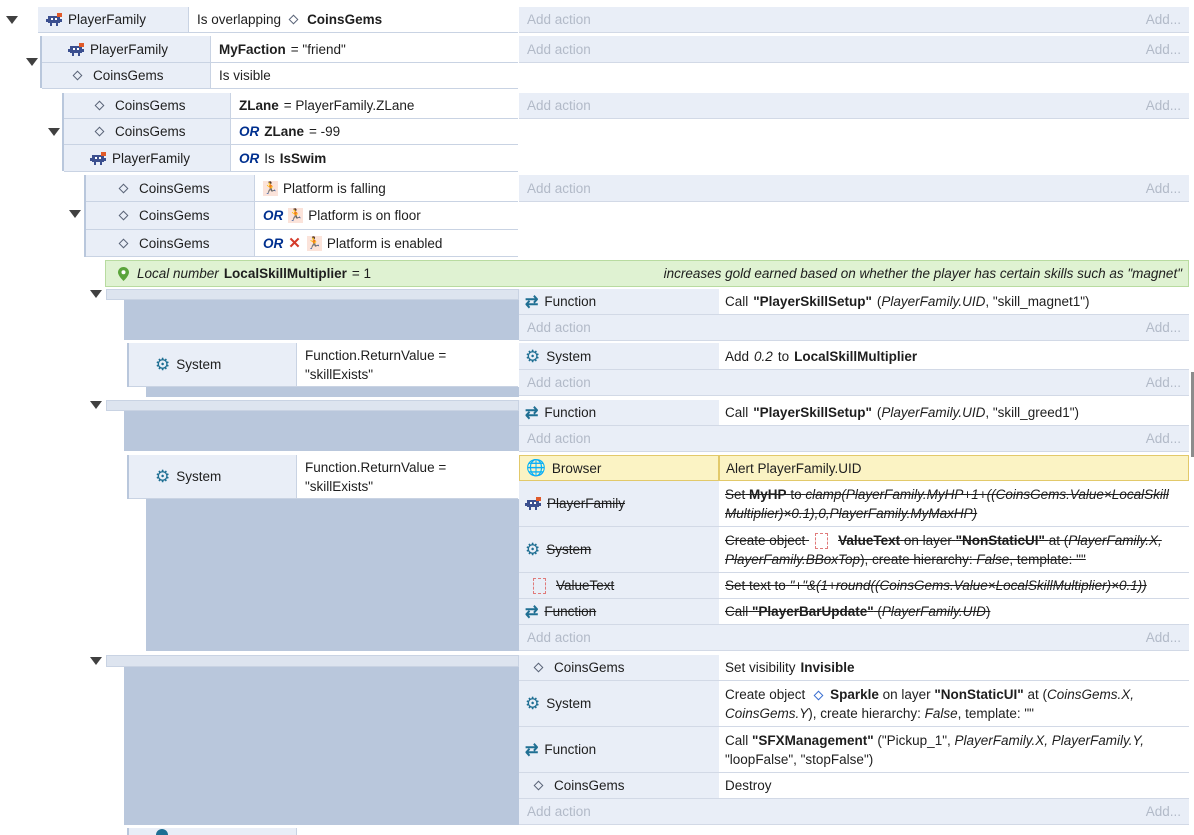  Describe the element at coordinates (619, 468) in the screenshot. I see `action-object: 🌐 Browser` at that location.